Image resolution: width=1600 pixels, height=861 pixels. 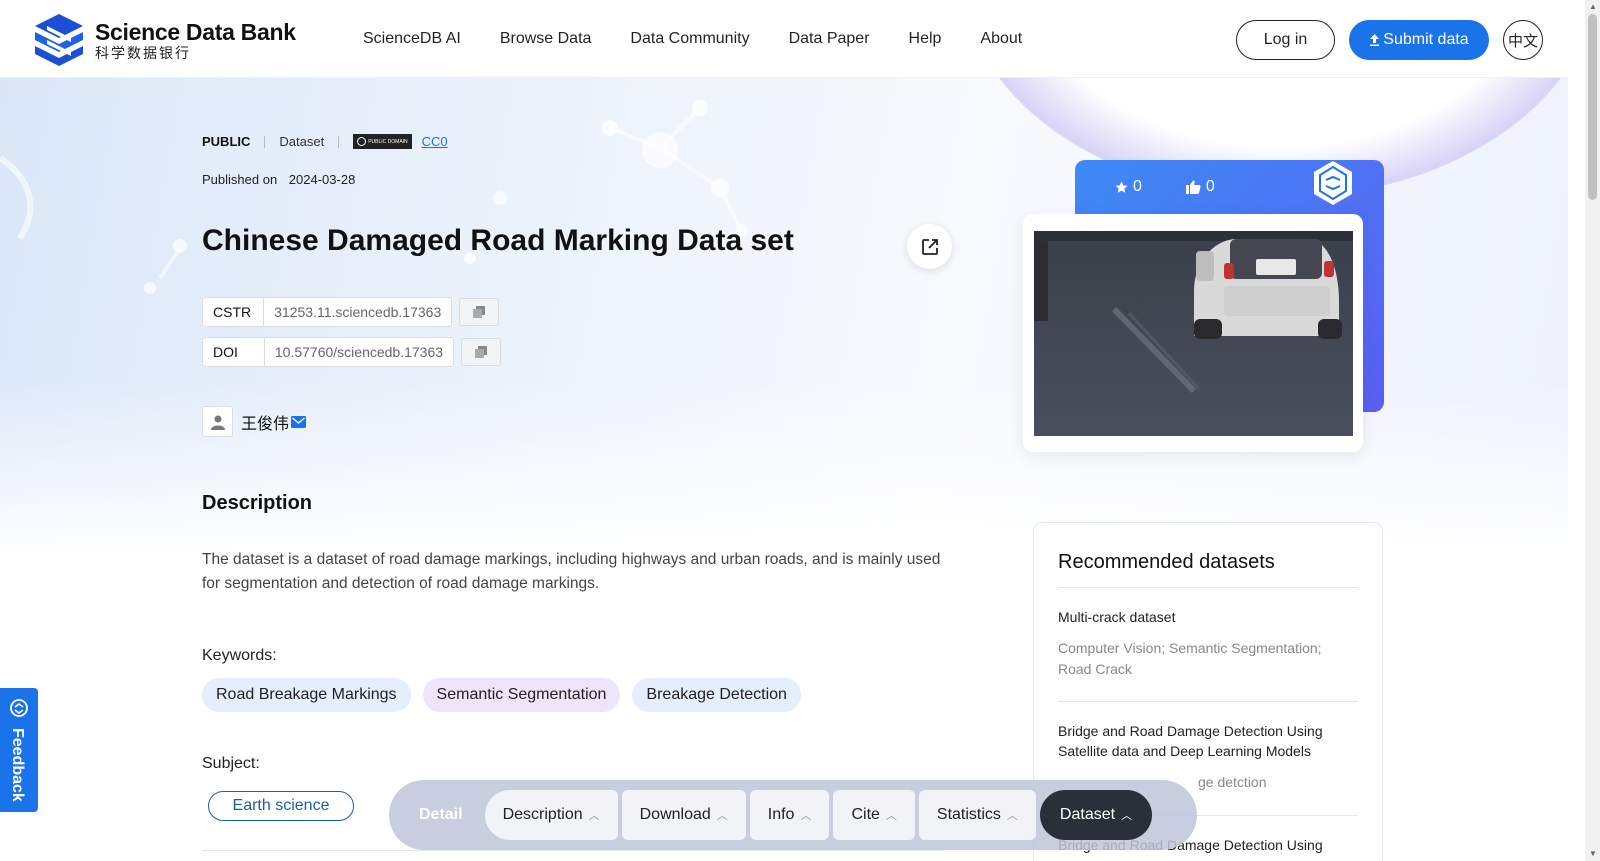 I want to click on cstr-row: CSTR 31253.11.sciencedb.17363, so click(x=351, y=312).